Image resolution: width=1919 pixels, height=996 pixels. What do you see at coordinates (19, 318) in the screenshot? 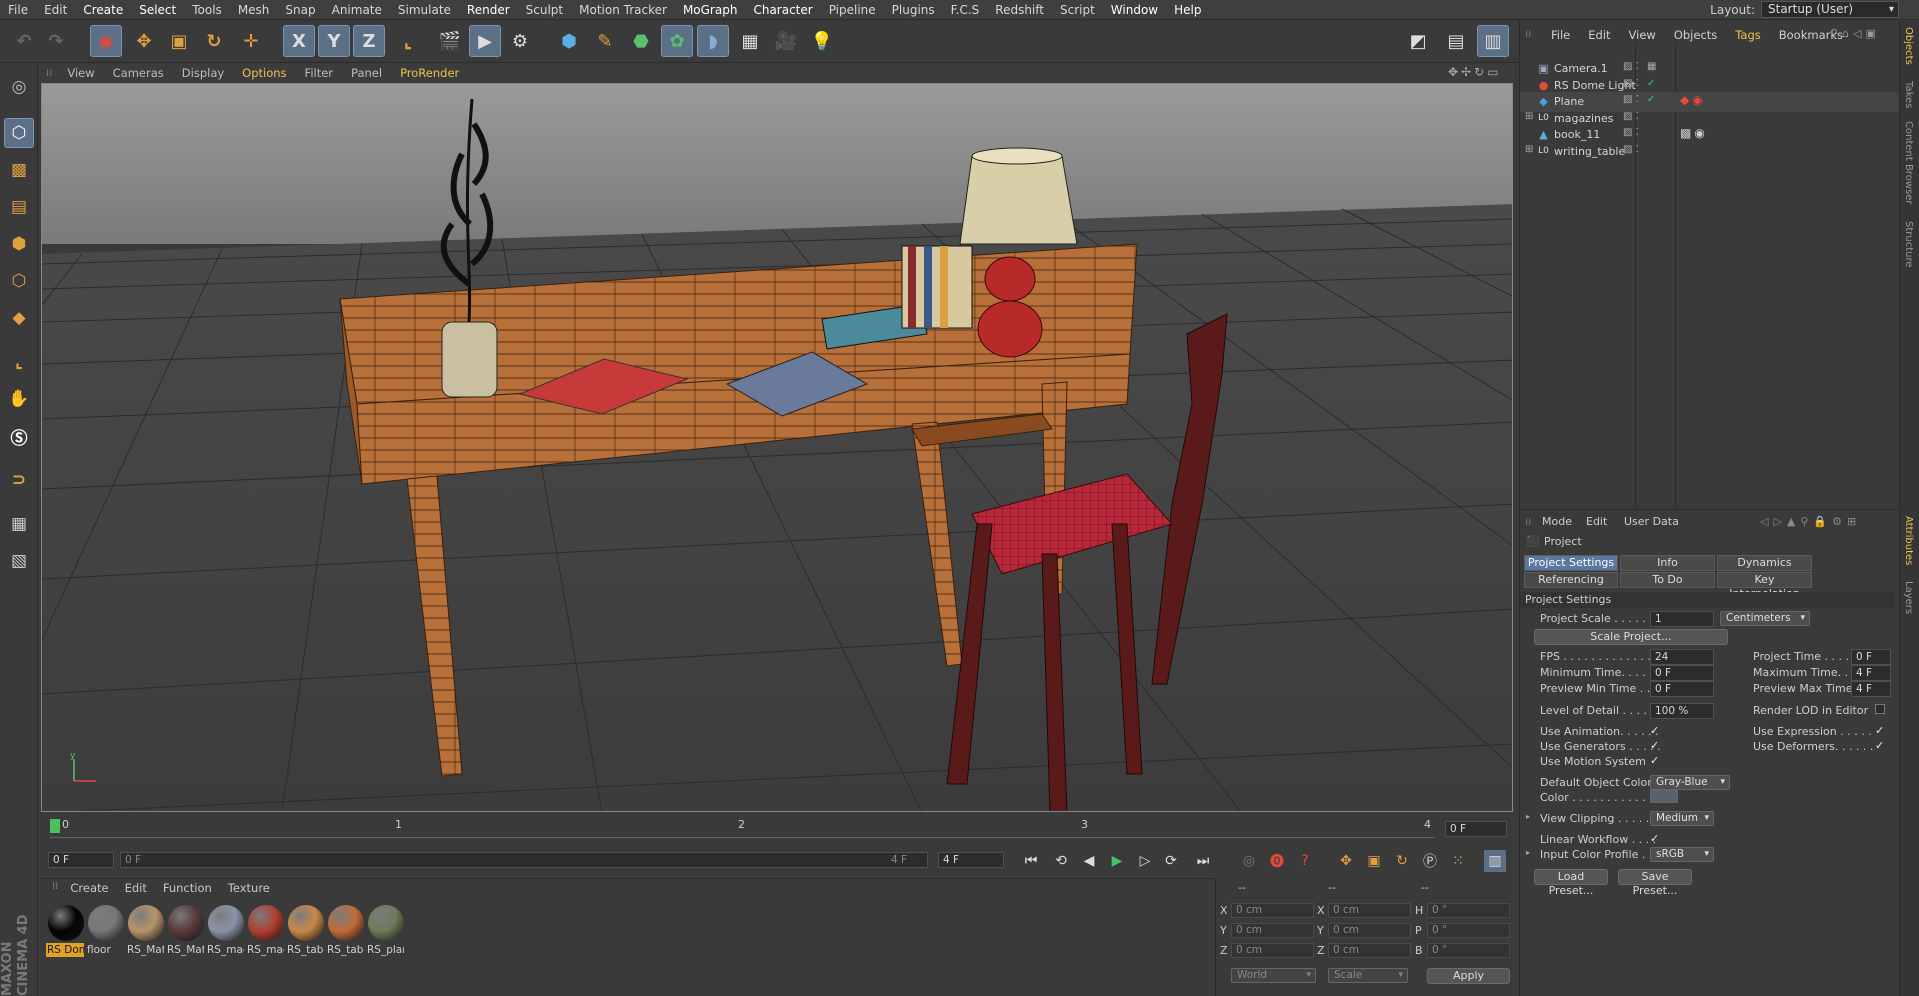
I see `polygons-mode-icon: ◆` at bounding box center [19, 318].